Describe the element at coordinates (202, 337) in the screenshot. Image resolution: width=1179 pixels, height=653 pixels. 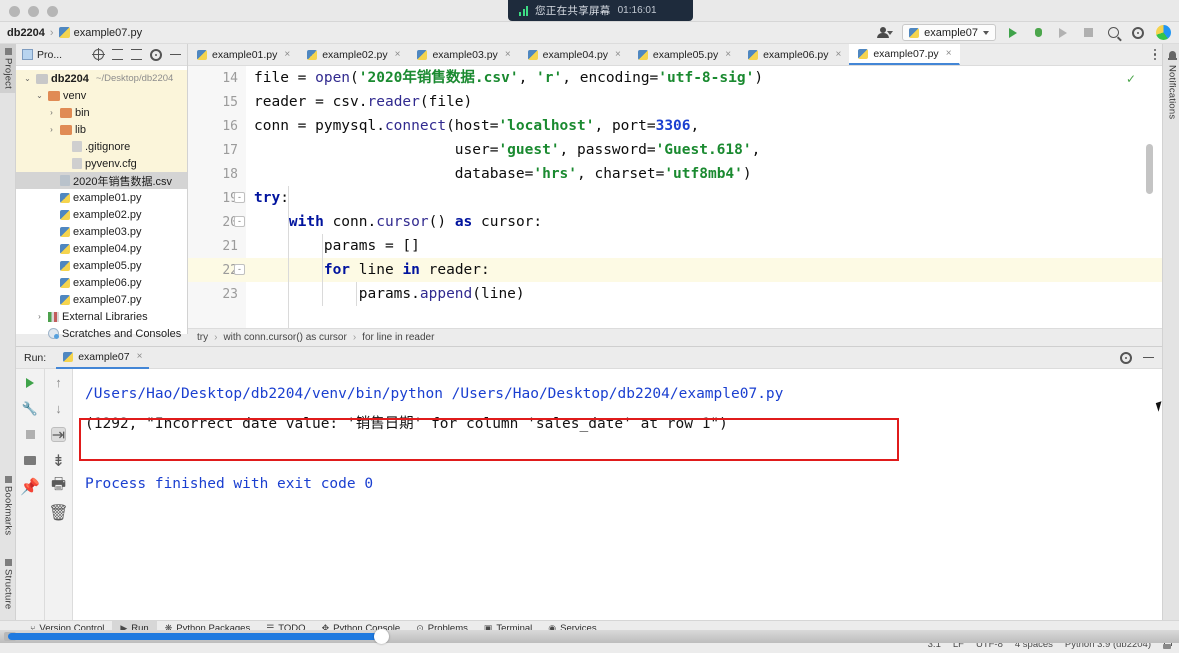
I see `editor-breadcrumb-item: try` at that location.